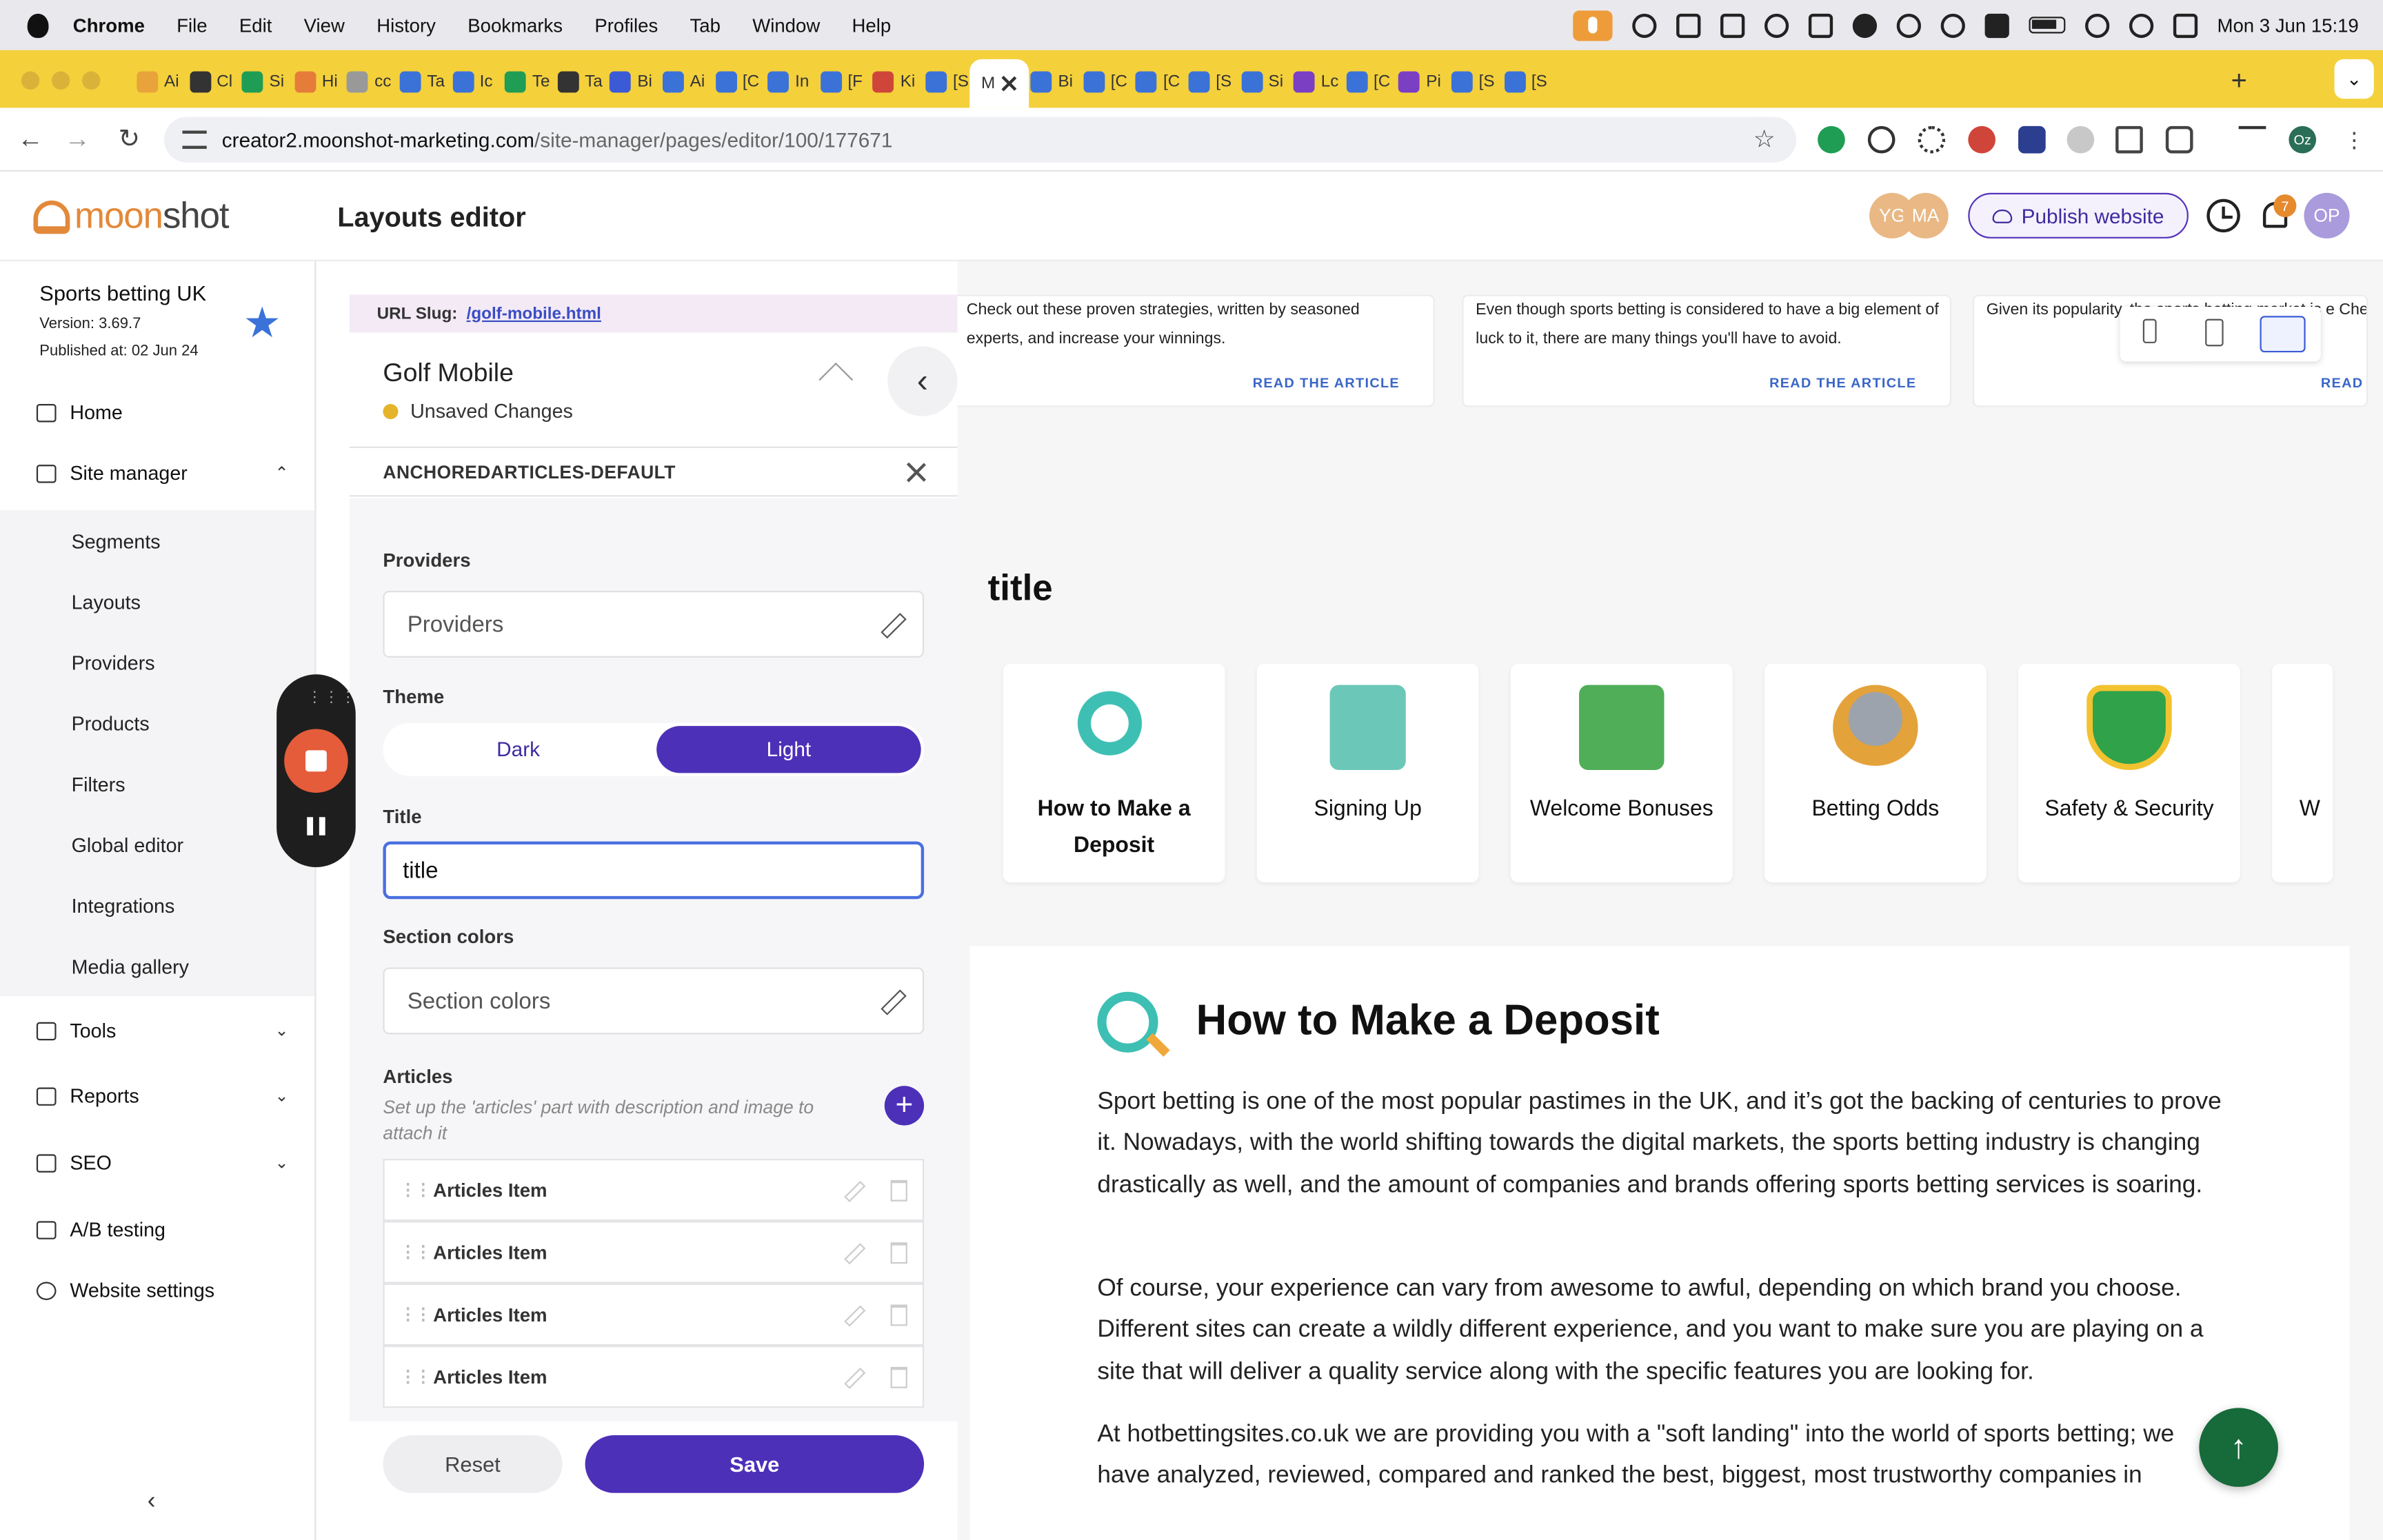 The width and height of the screenshot is (2383, 1540). What do you see at coordinates (1981, 140) in the screenshot?
I see `key-extension-icon` at bounding box center [1981, 140].